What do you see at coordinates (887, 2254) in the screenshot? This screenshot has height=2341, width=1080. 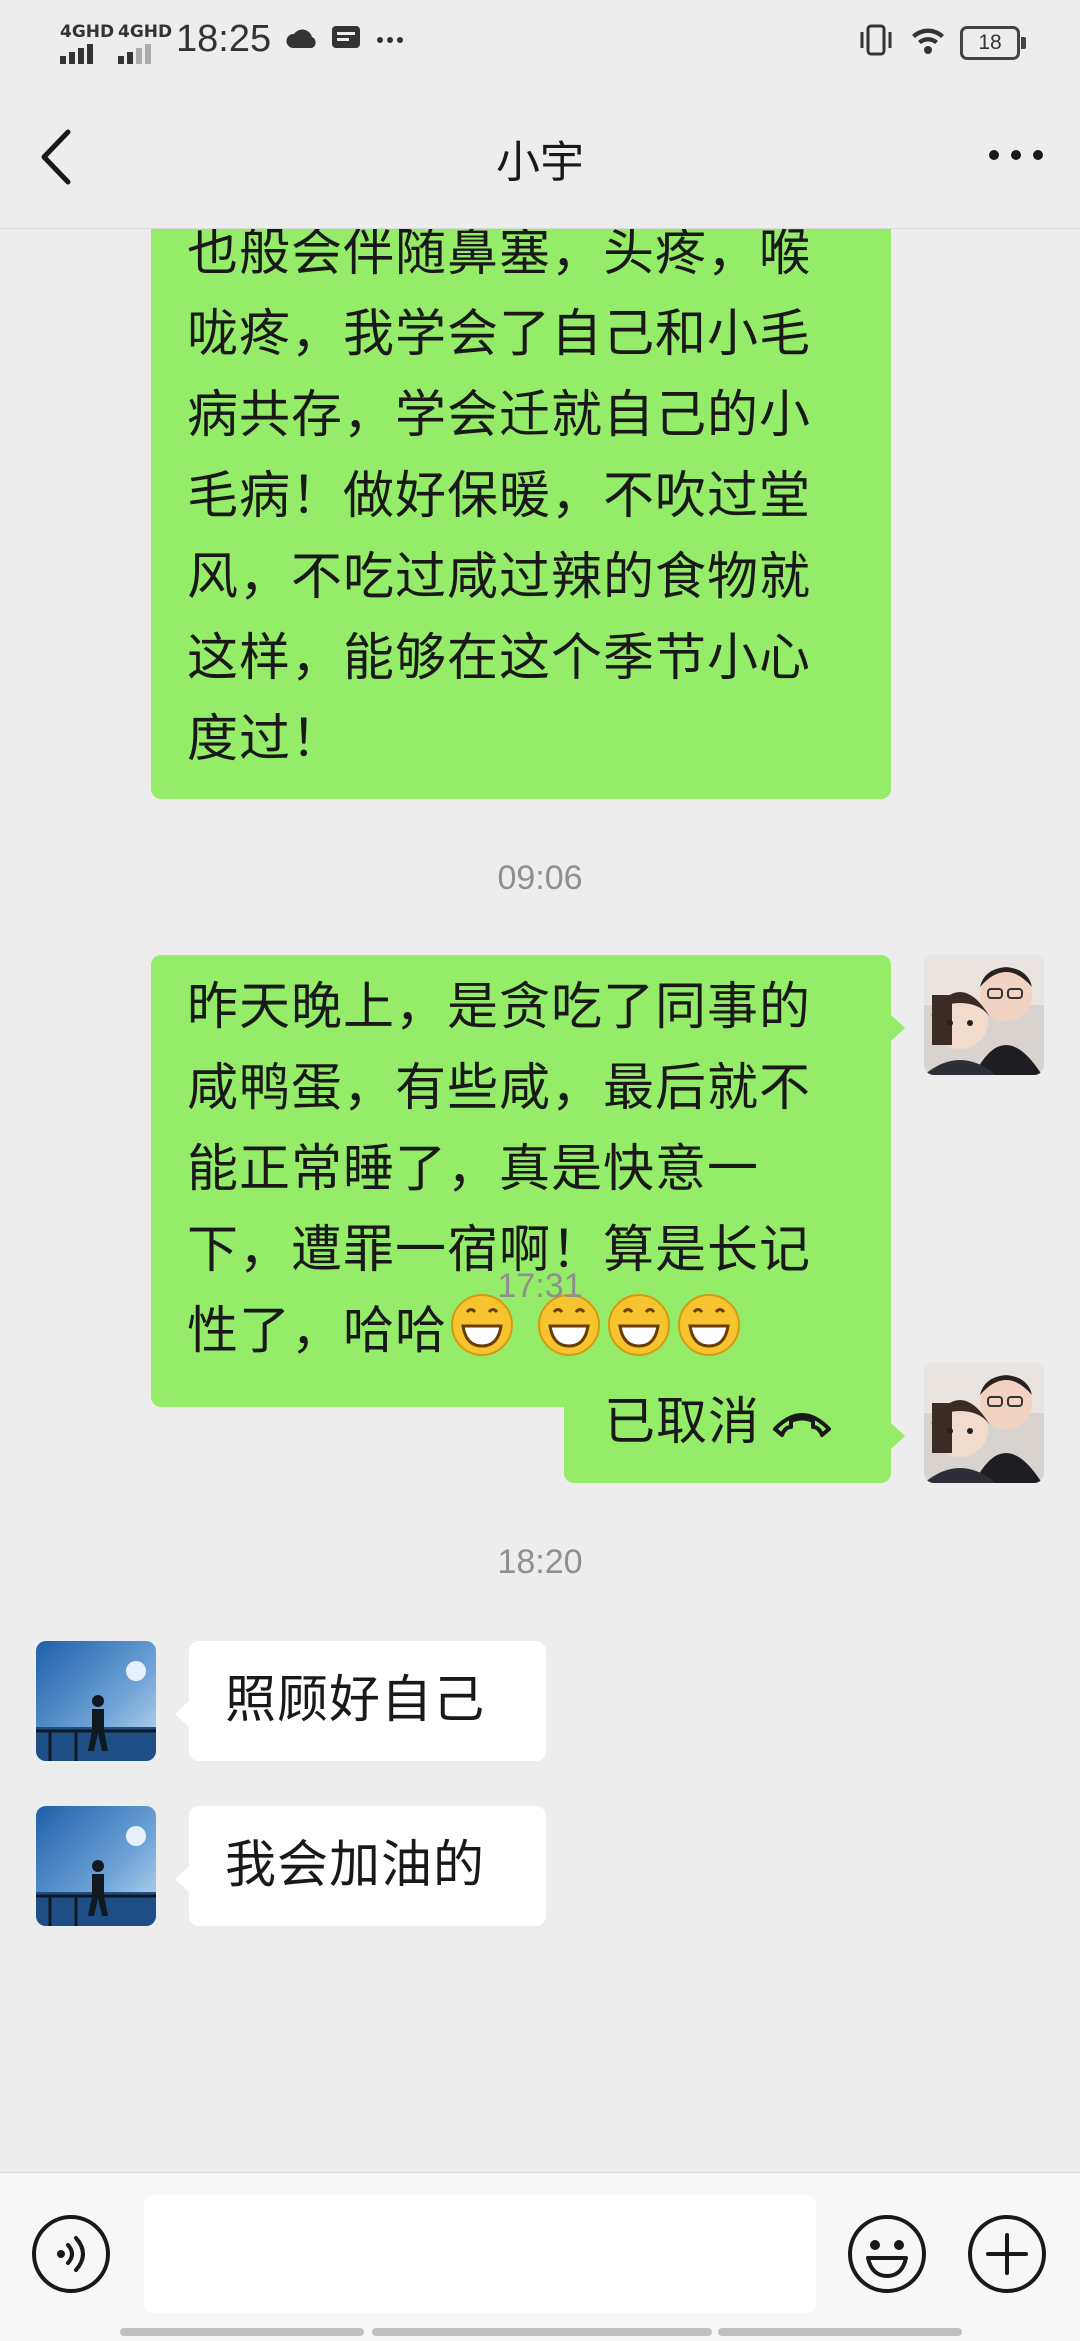 I see `emoji-picker-icon` at bounding box center [887, 2254].